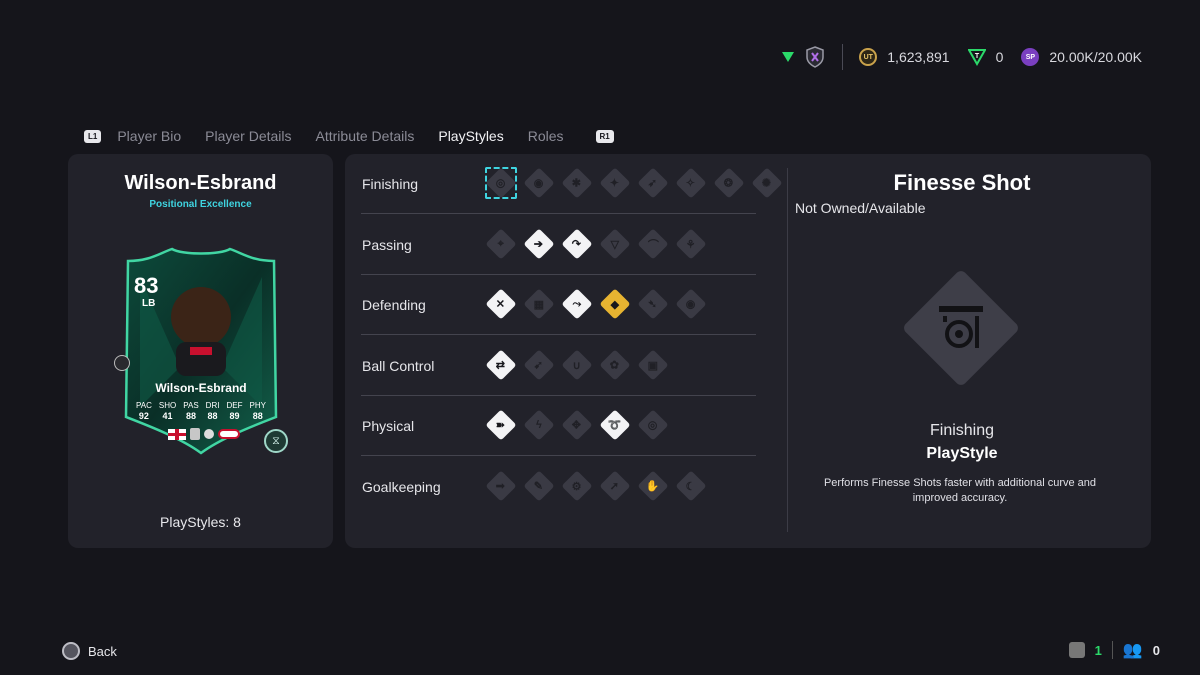 Image resolution: width=1200 pixels, height=675 pixels. I want to click on trickster-icon: ✥, so click(577, 425).